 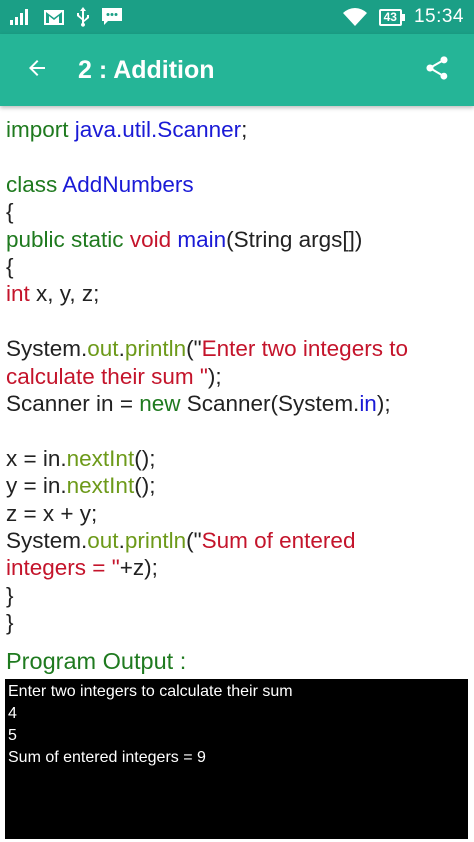 What do you see at coordinates (158, 129) in the screenshot?
I see `code-token: java.util.Scanner` at bounding box center [158, 129].